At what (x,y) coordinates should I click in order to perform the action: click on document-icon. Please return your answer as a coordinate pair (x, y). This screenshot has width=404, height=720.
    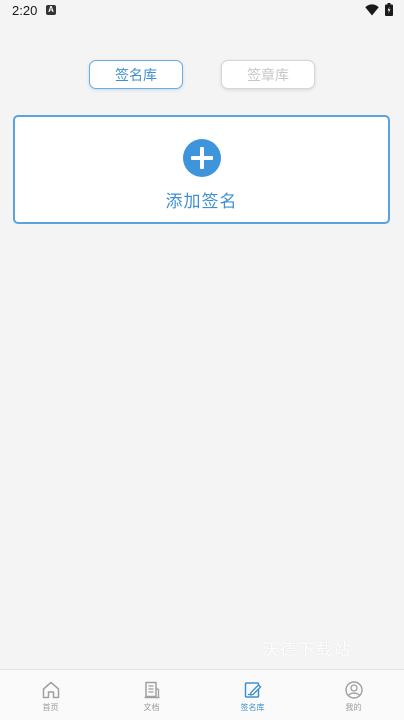
    Looking at the image, I should click on (151, 690).